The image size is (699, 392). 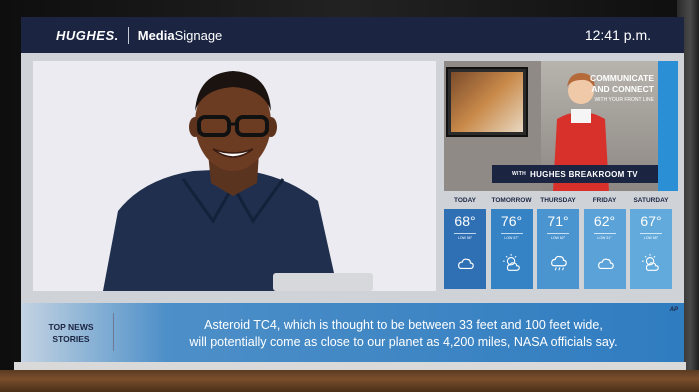 I want to click on weather-card: 76° LOW 67°, so click(x=511, y=249).